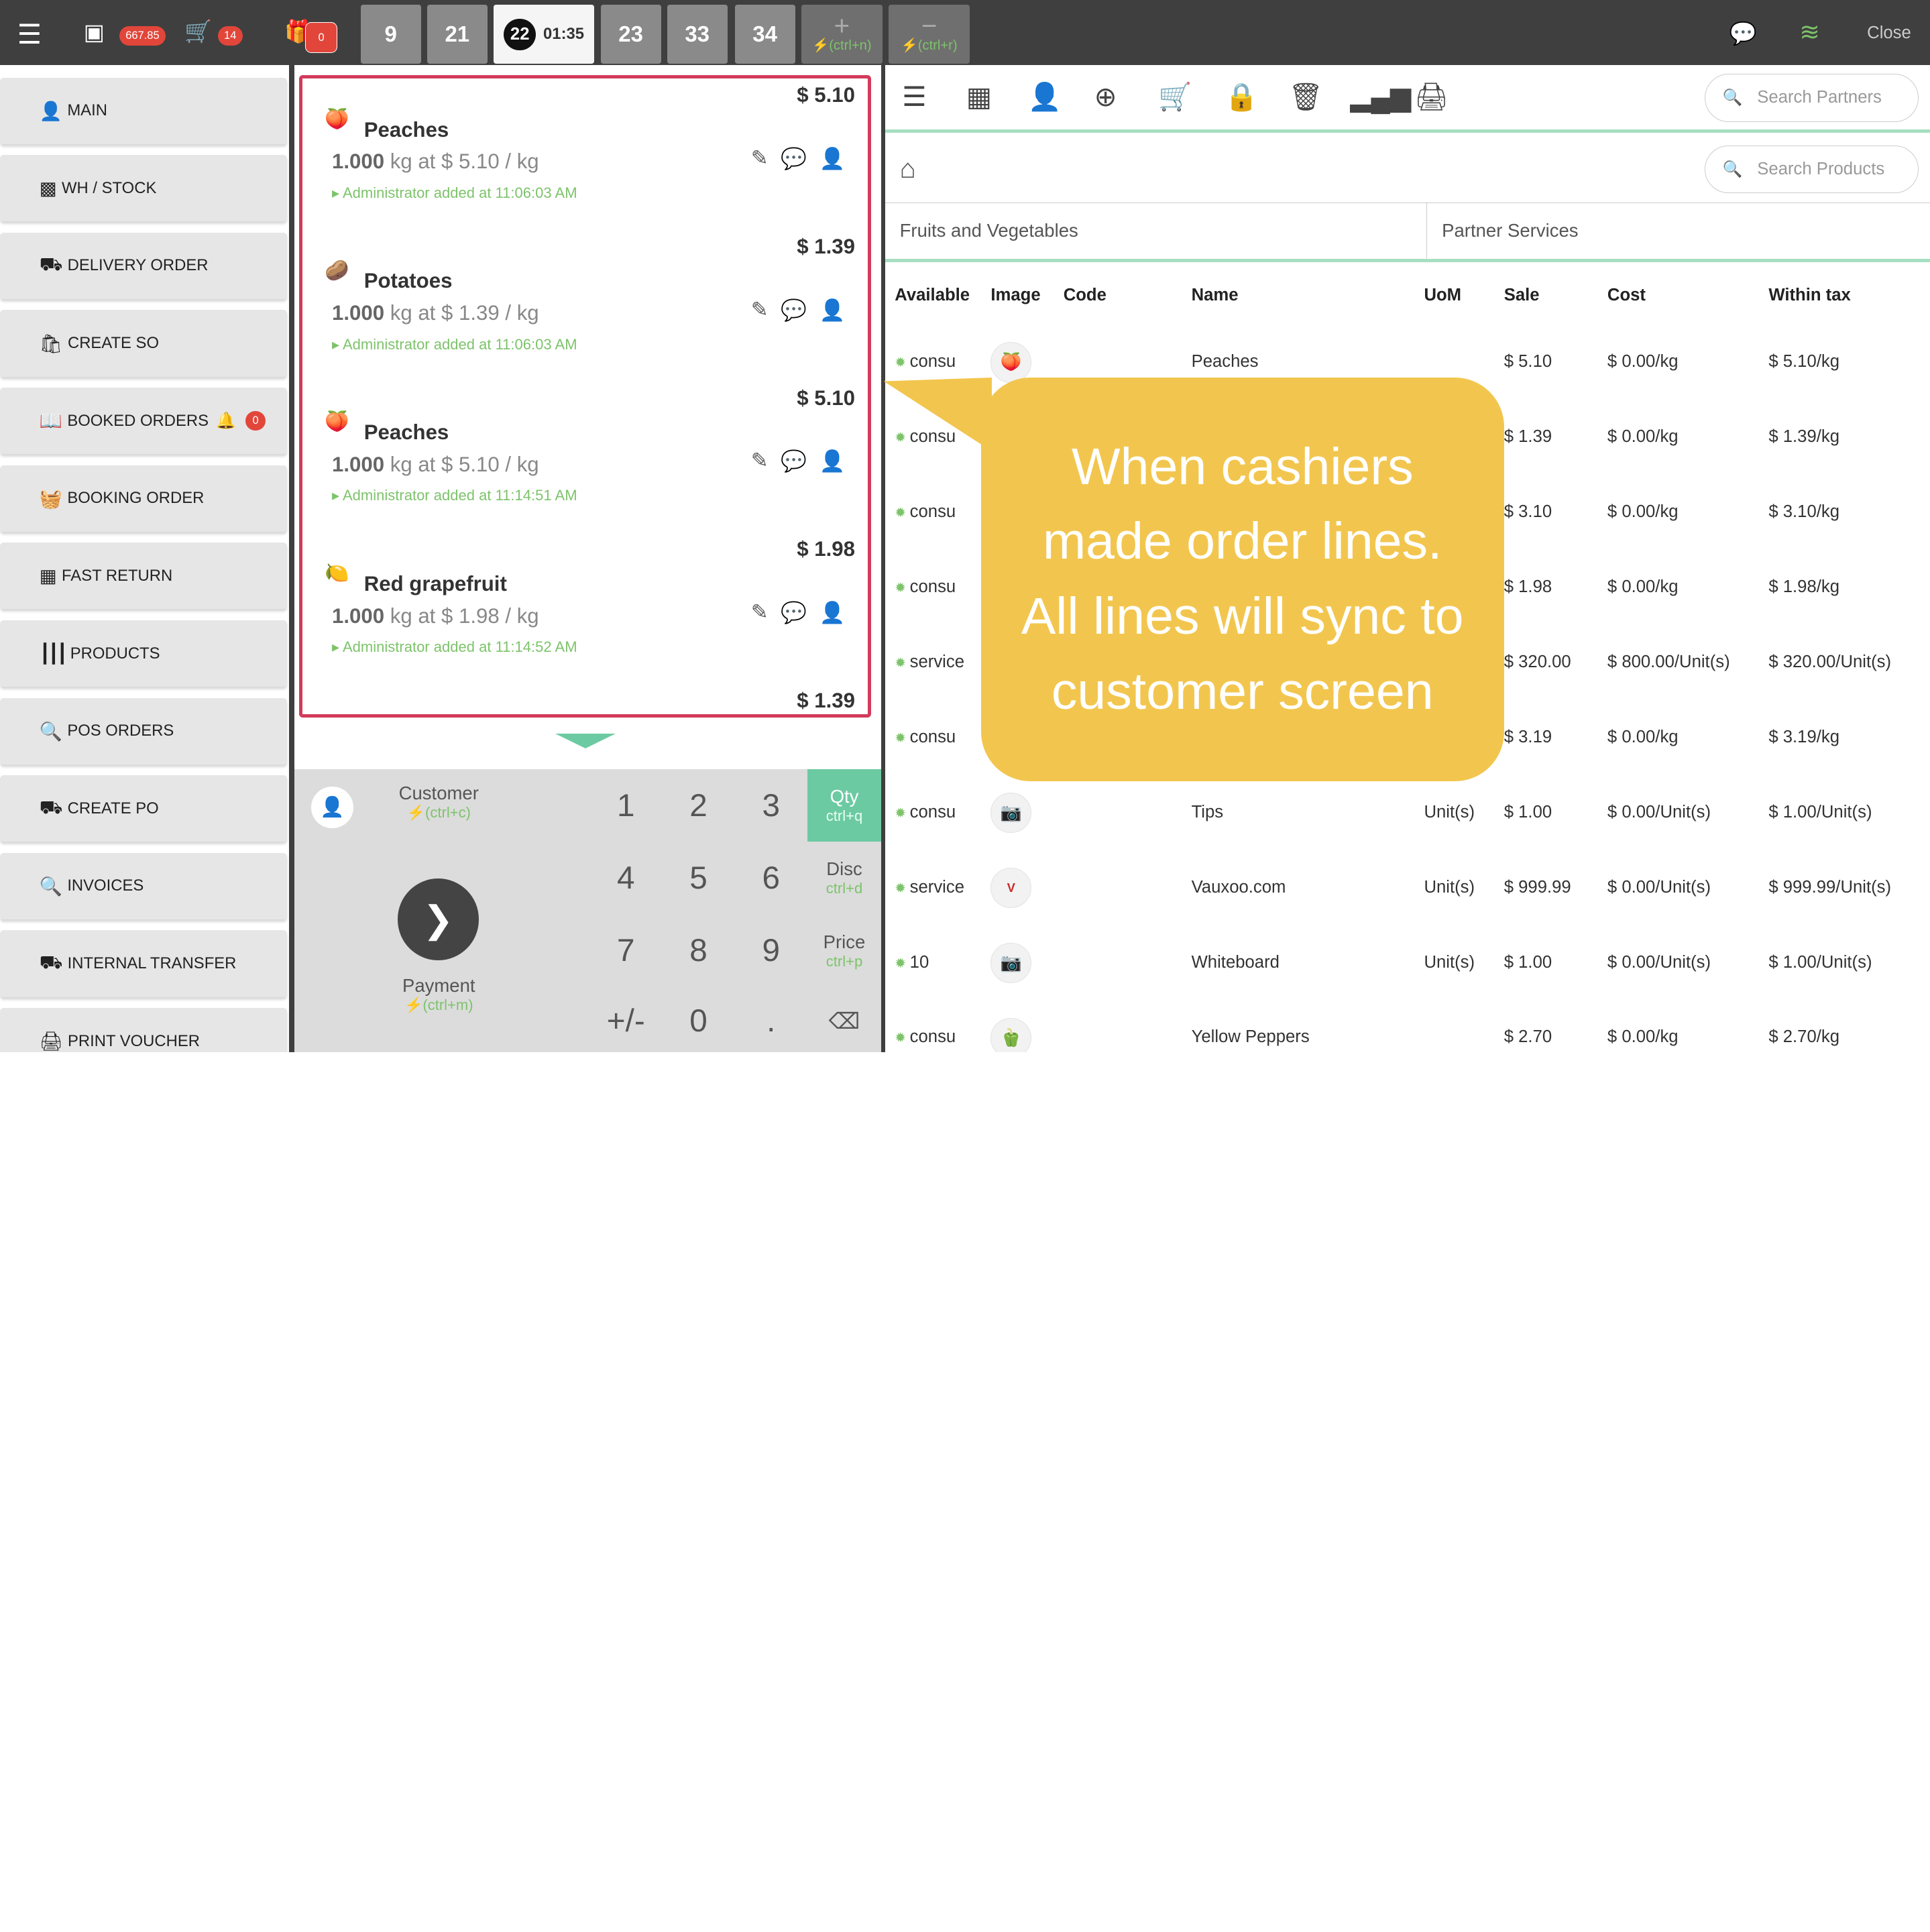 The image size is (1930, 1932). What do you see at coordinates (143, 963) in the screenshot?
I see `sidebar-item-internal-transfer: ⛟ INTERNAL TRANSFER` at bounding box center [143, 963].